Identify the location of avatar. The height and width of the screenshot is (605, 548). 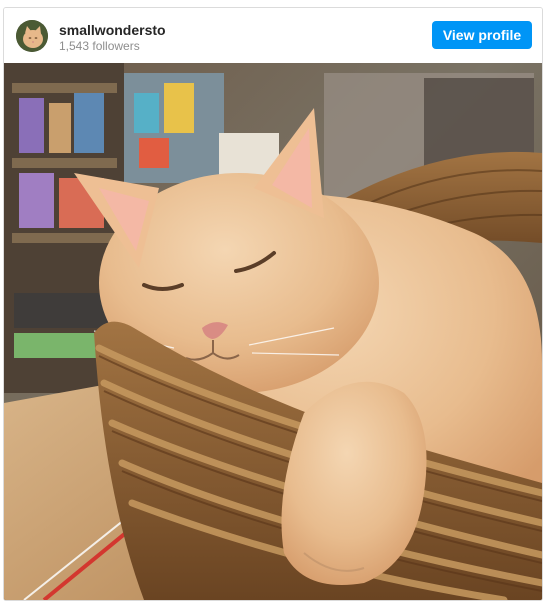
(32, 36).